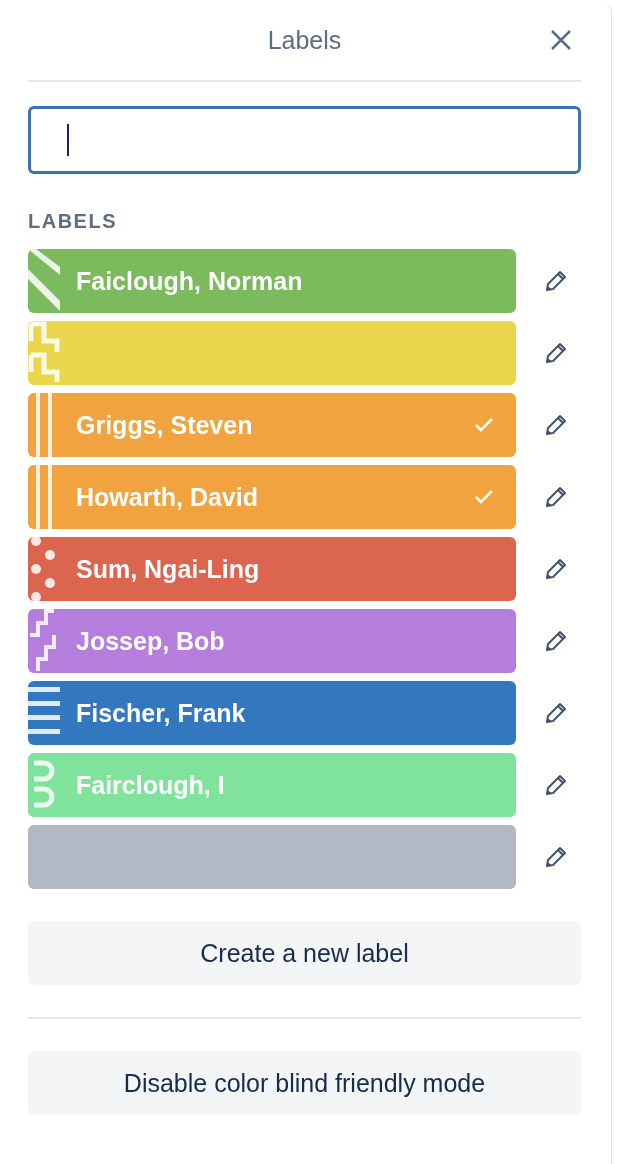 The image size is (618, 1164). I want to click on color-blind-mode-button: Disable color blind friendly mode, so click(304, 1083).